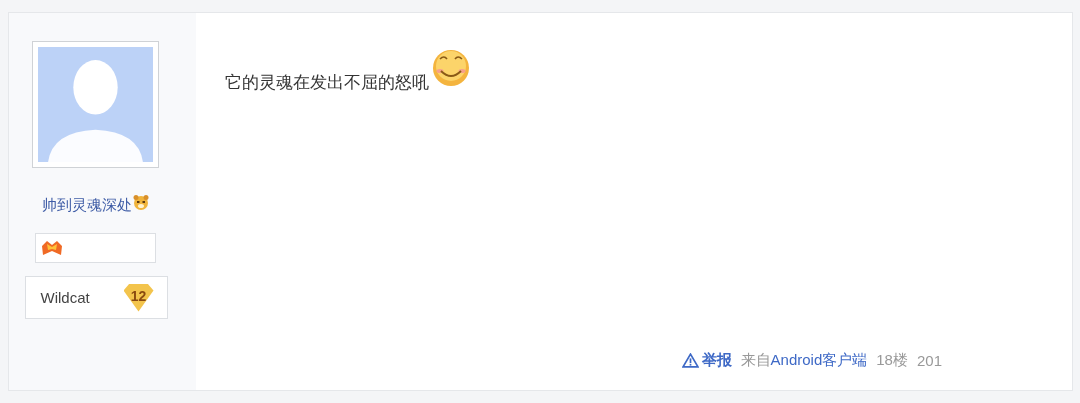 The image size is (1080, 403). Describe the element at coordinates (706, 360) in the screenshot. I see `report-link: 举报` at that location.